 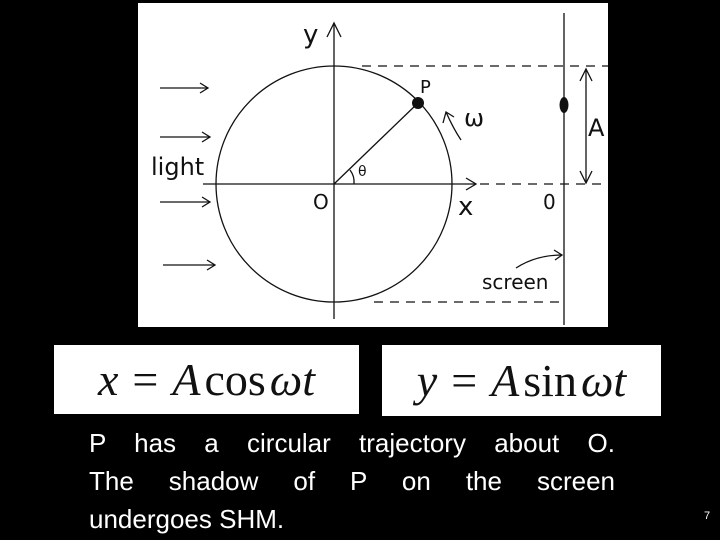 What do you see at coordinates (362, 172) in the screenshot?
I see `angle-label: θ` at bounding box center [362, 172].